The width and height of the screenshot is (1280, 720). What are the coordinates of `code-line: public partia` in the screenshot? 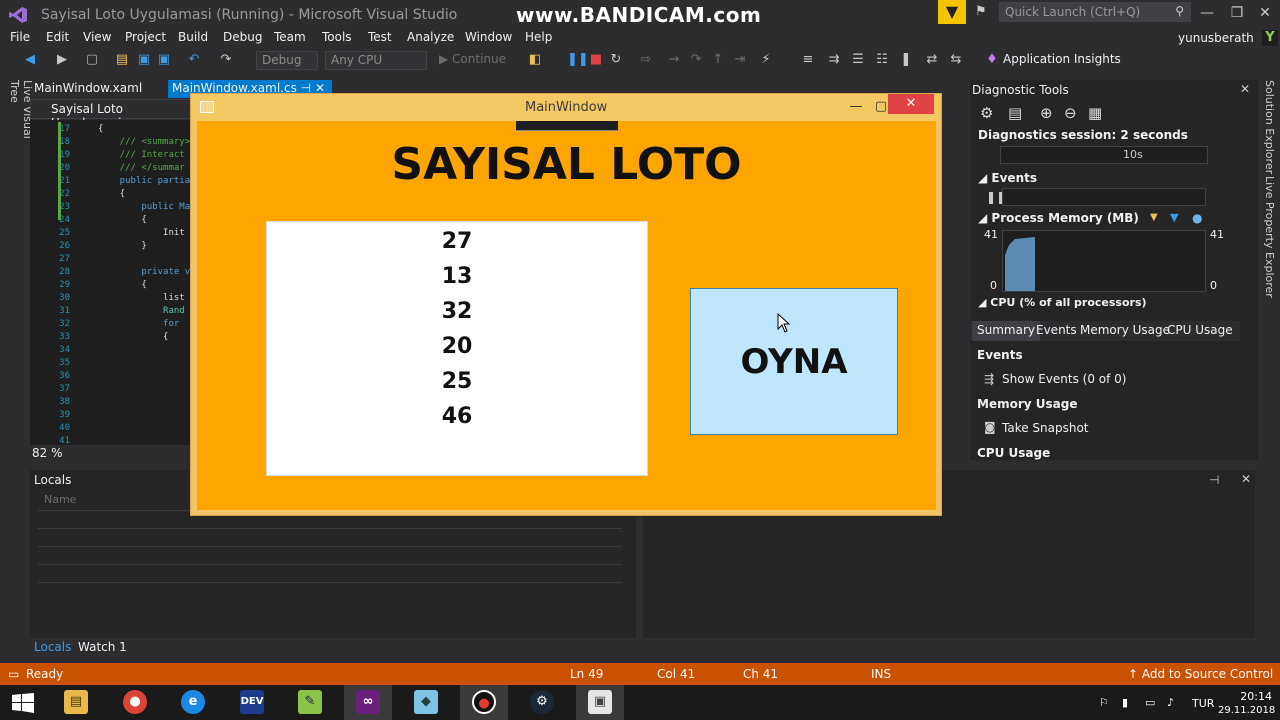 It's located at (144, 181).